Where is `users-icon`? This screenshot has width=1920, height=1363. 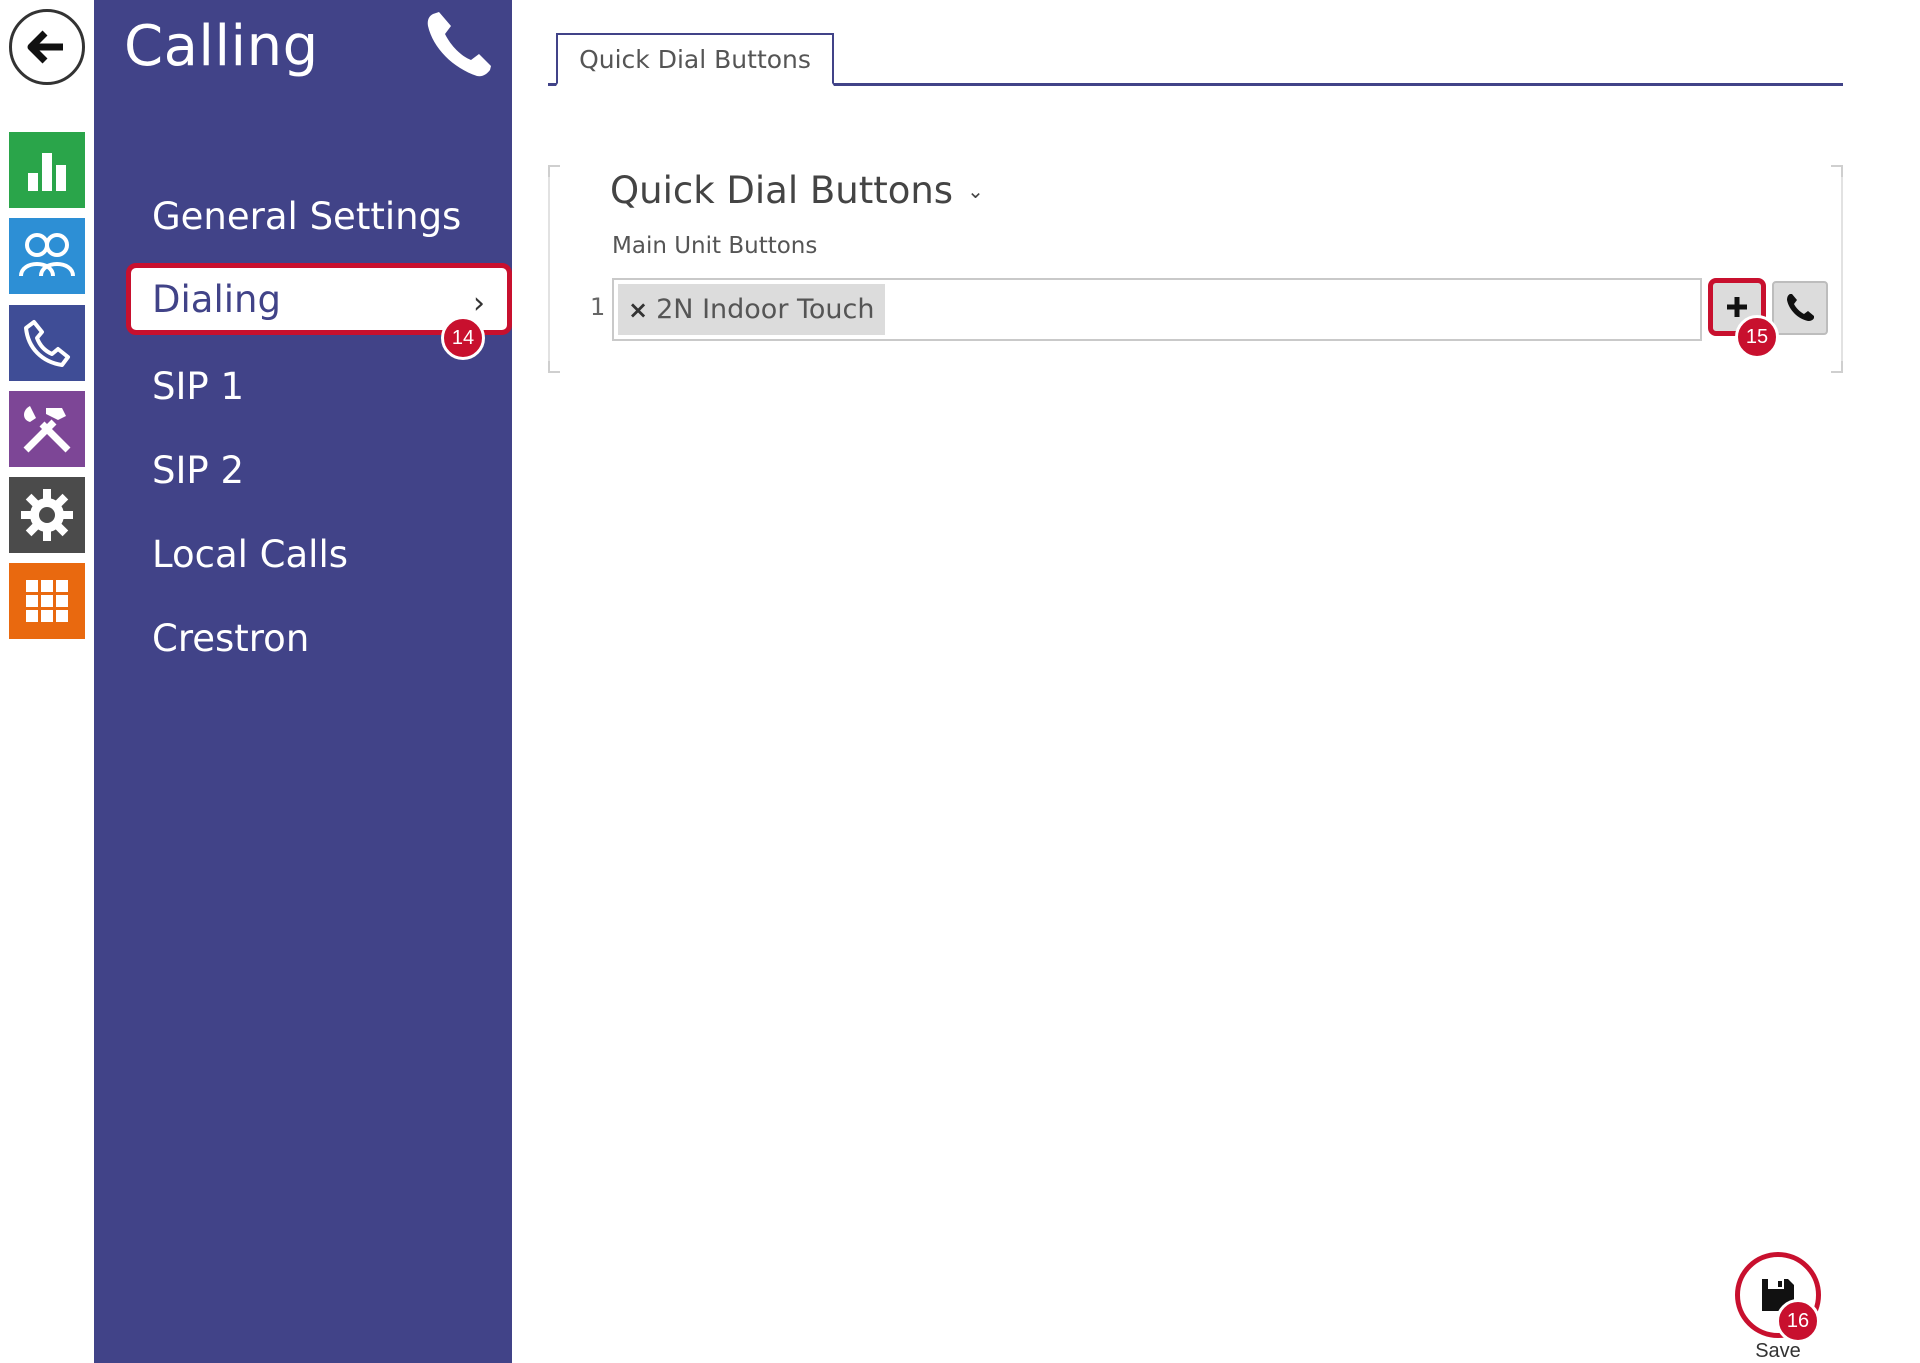 users-icon is located at coordinates (47, 255).